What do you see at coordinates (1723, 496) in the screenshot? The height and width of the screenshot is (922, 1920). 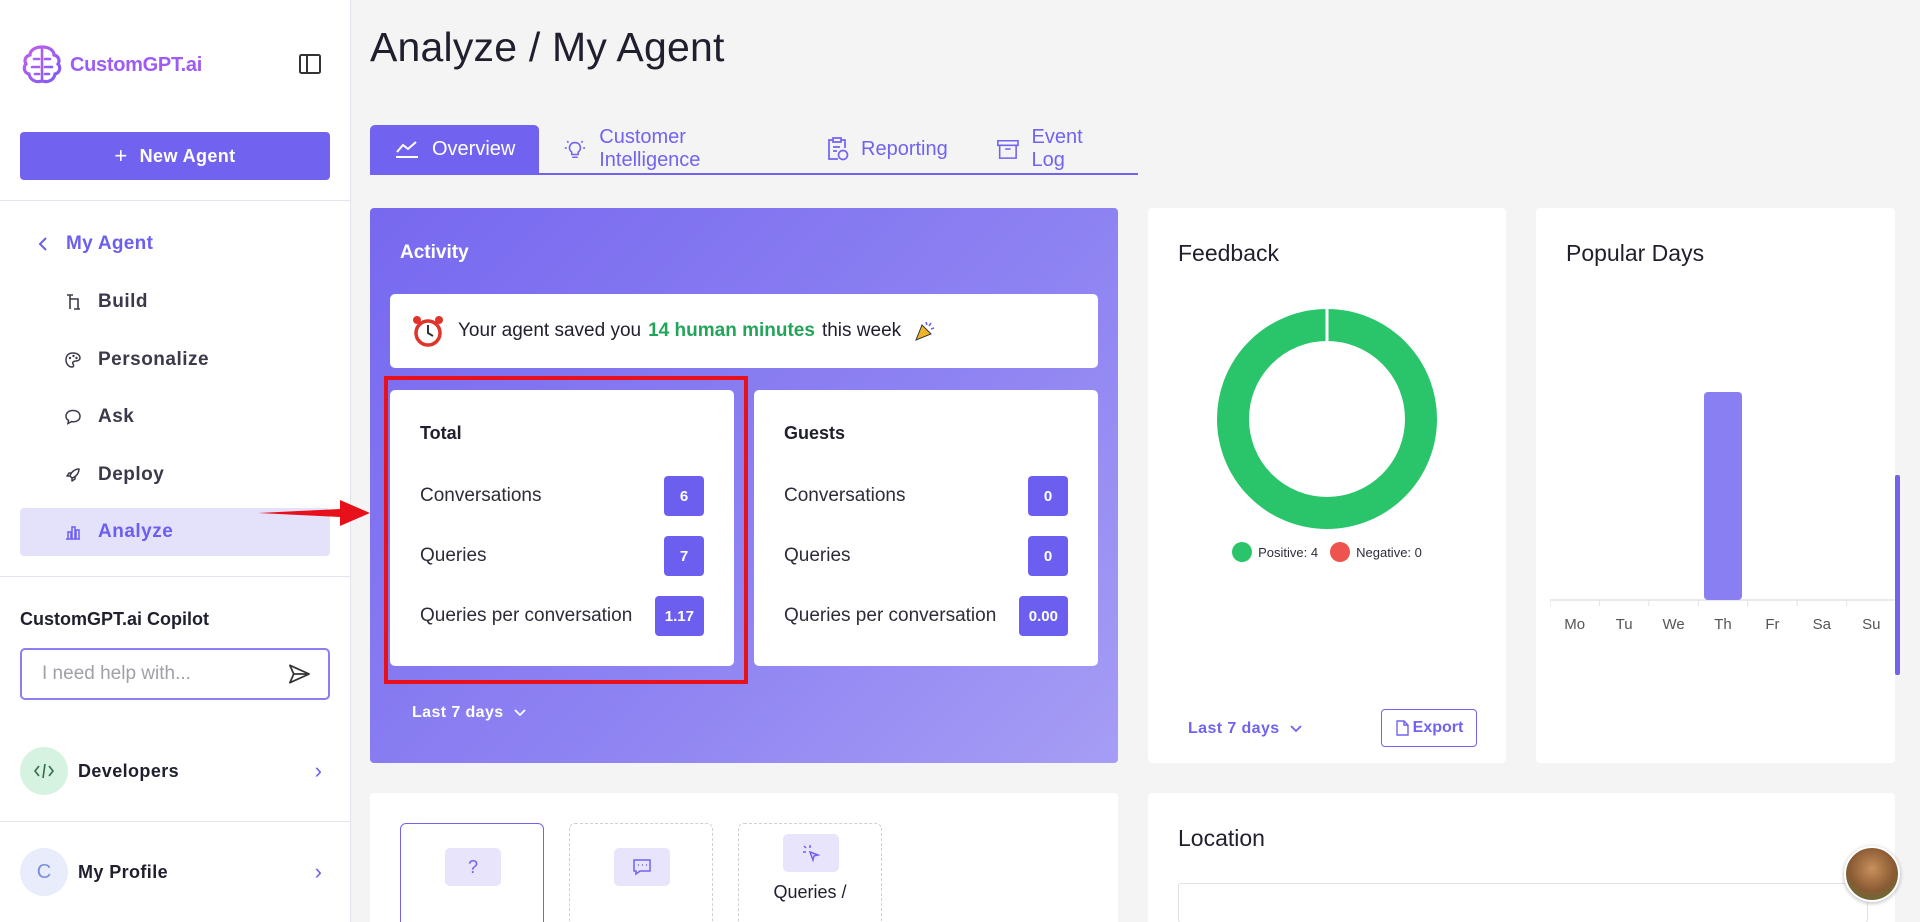 I see `bar-th` at bounding box center [1723, 496].